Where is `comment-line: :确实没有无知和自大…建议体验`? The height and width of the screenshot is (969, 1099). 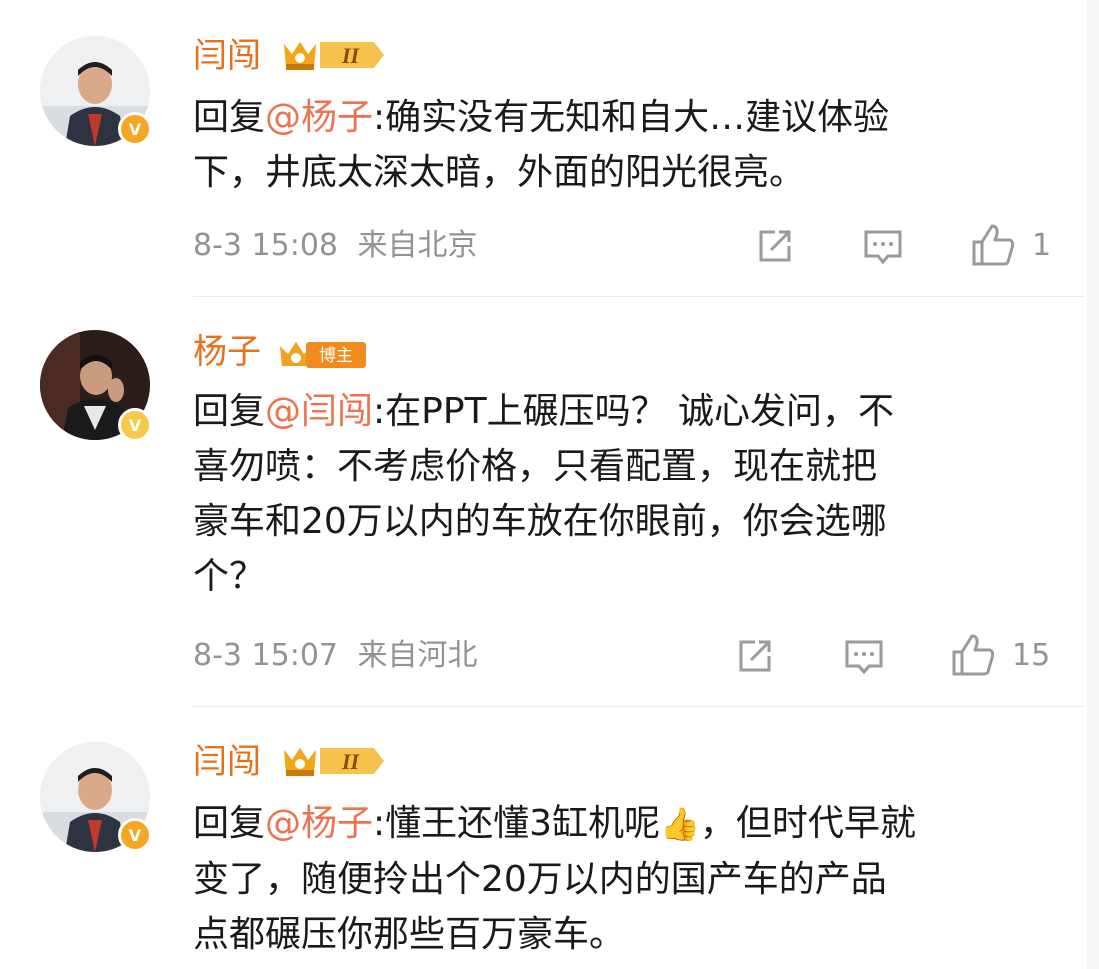
comment-line: :确实没有无知和自大…建议体验 is located at coordinates (631, 117).